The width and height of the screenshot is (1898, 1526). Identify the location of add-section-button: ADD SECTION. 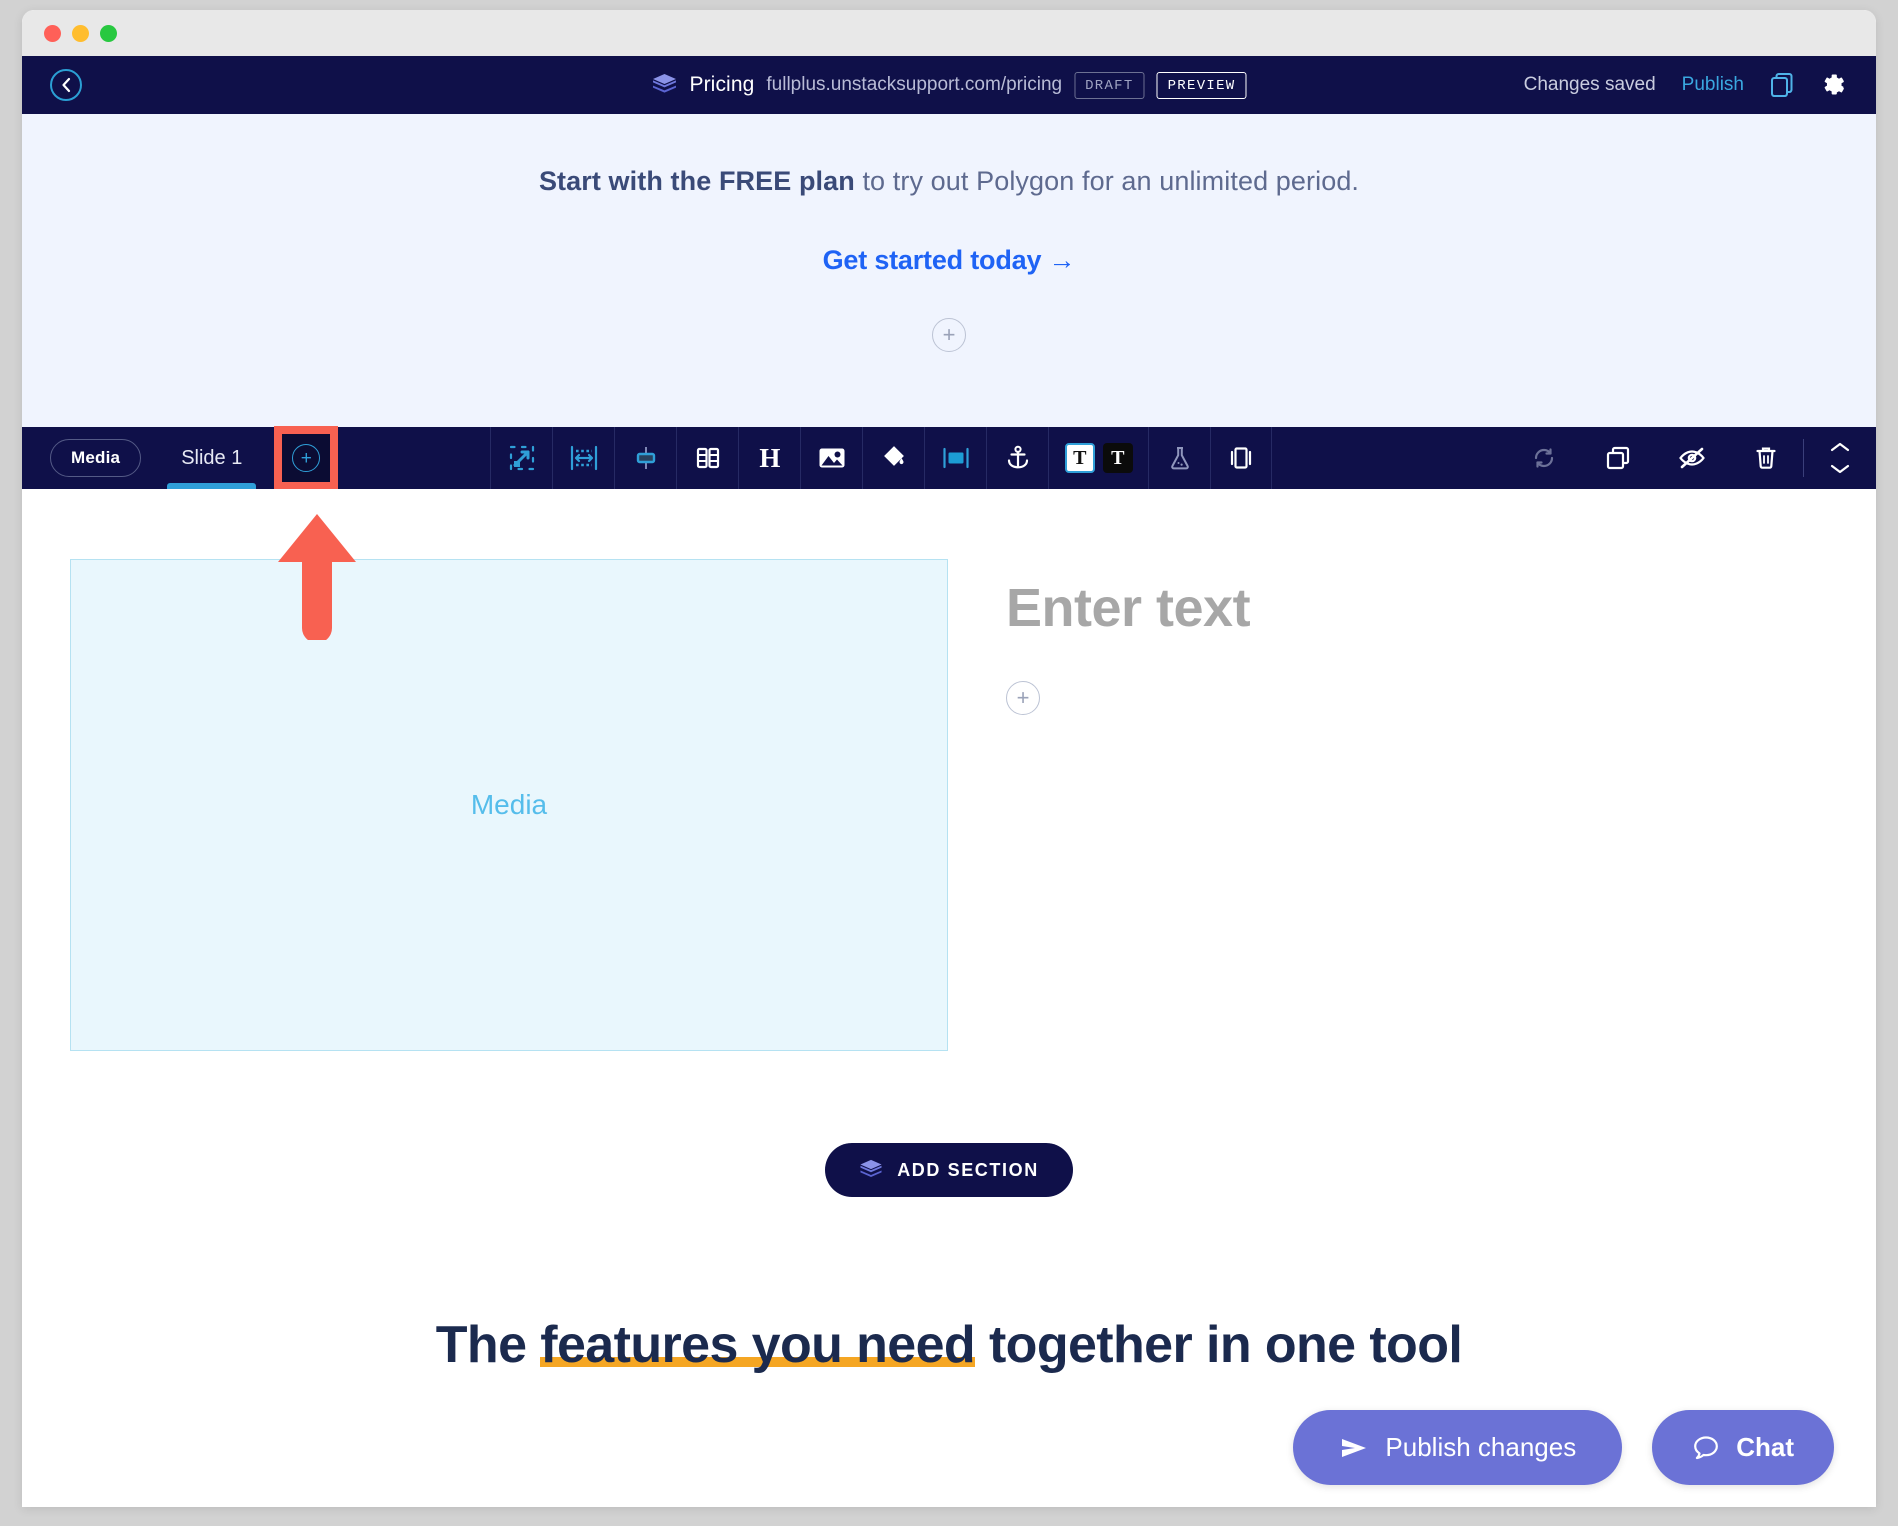
(949, 1170).